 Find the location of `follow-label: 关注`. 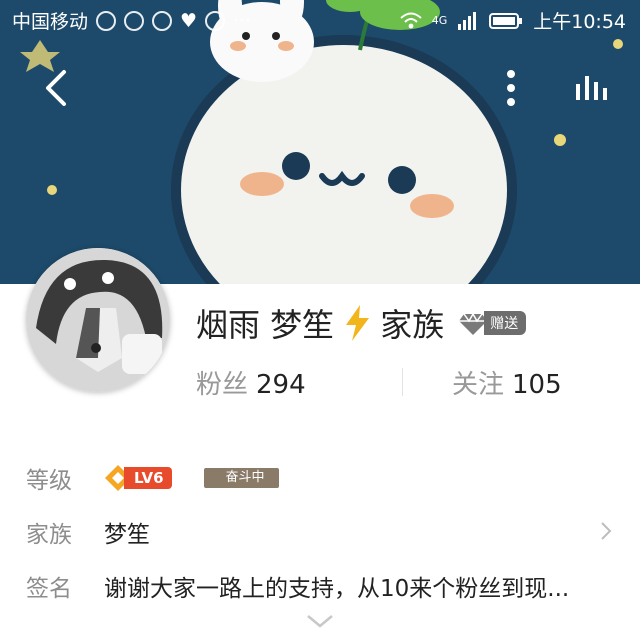

follow-label: 关注 is located at coordinates (478, 385).